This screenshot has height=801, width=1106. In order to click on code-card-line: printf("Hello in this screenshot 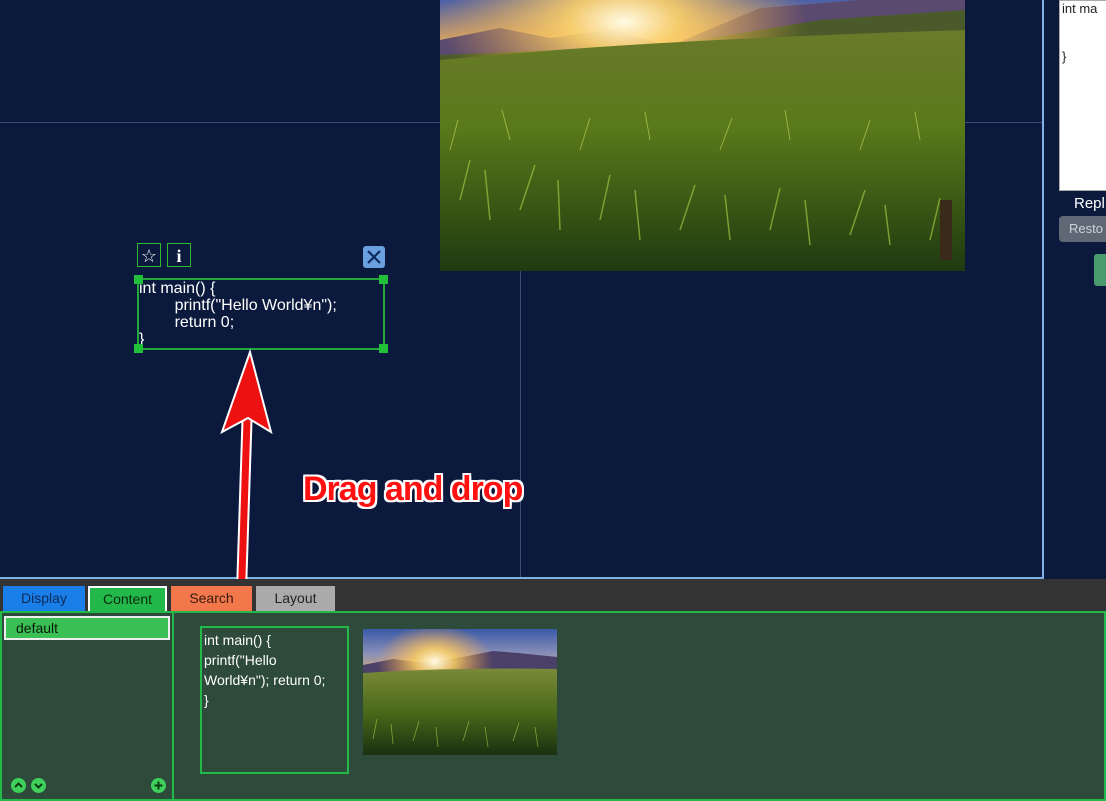, I will do `click(240, 660)`.